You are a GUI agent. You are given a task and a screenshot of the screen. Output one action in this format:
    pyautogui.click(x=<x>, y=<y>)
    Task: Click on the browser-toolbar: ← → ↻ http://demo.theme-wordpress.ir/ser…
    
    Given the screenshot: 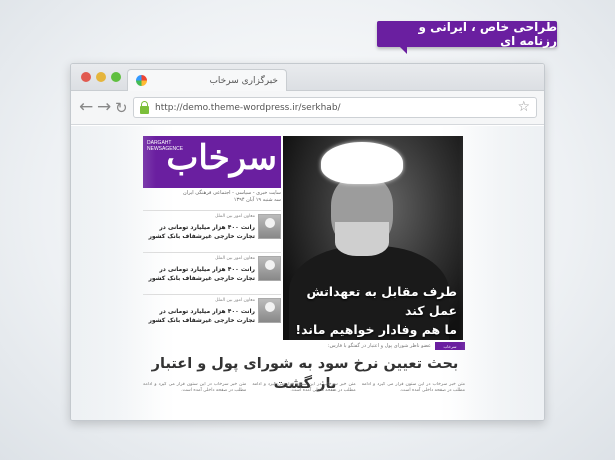 What is the action you would take?
    pyautogui.click(x=307, y=108)
    